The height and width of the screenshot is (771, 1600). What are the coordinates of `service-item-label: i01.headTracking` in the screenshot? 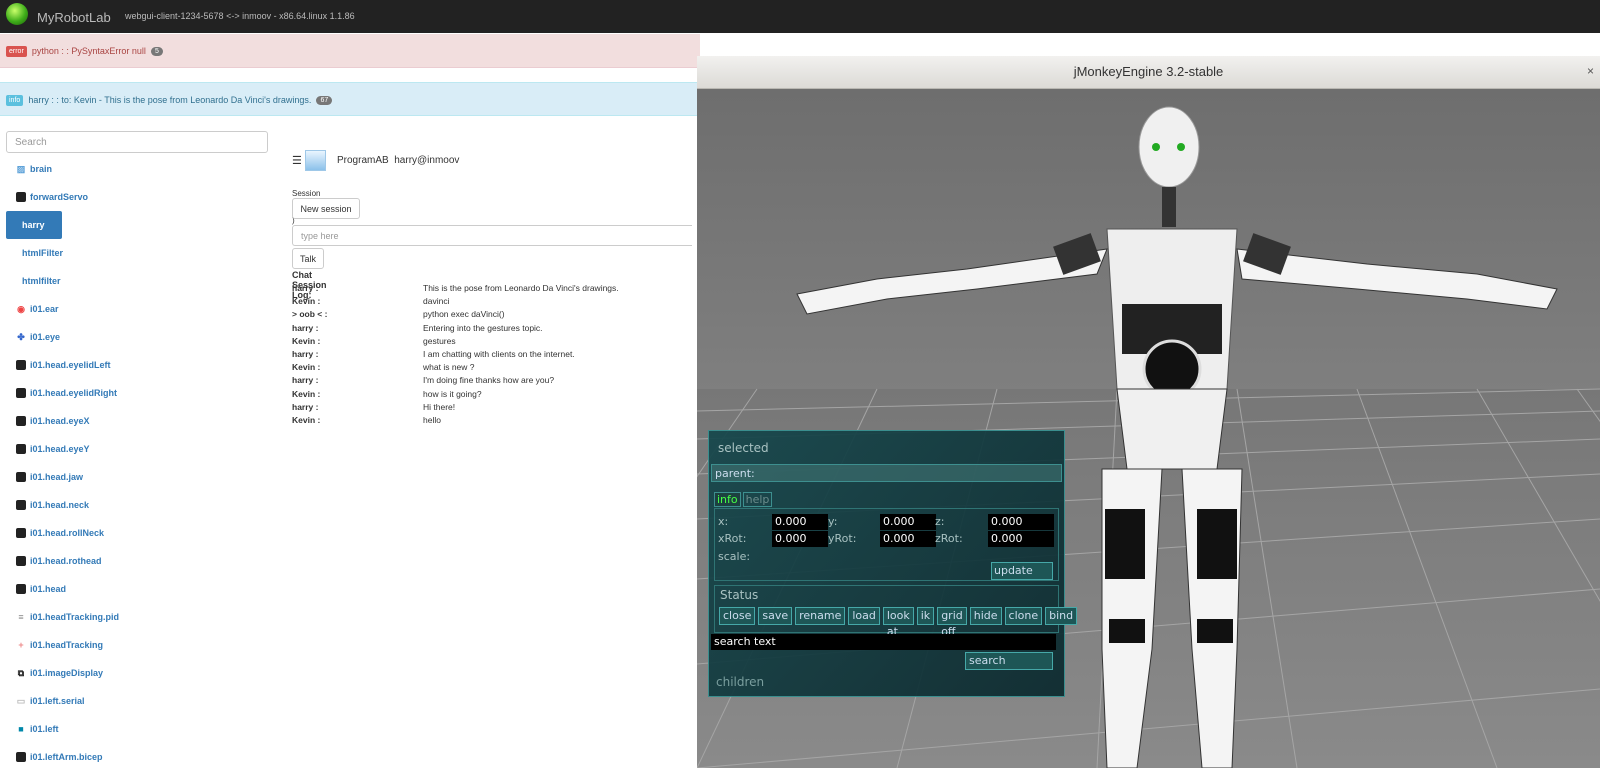 It's located at (67, 645).